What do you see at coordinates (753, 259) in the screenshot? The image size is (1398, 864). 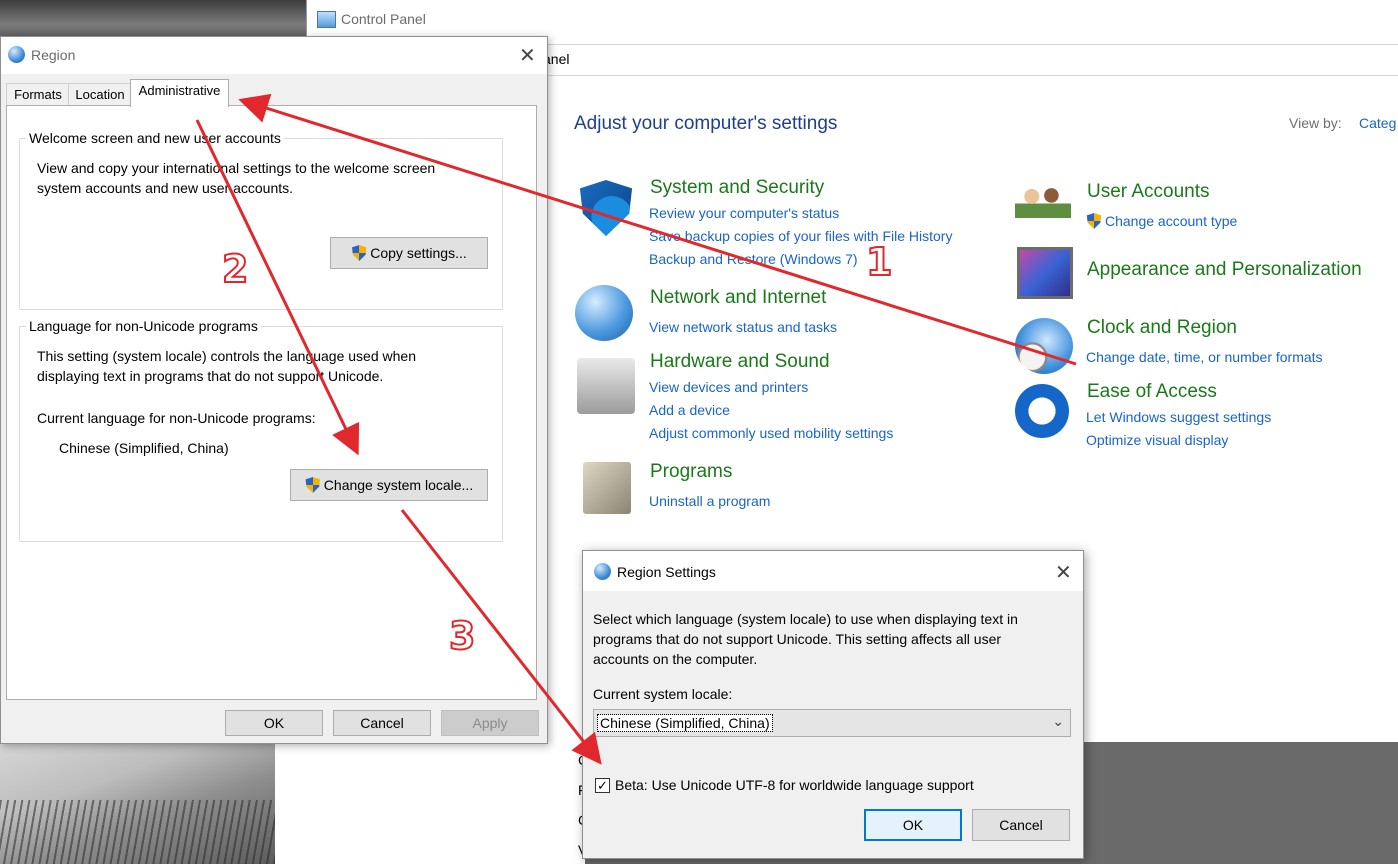 I see `link-backup-restore: Backup and Restore (Windows 7)` at bounding box center [753, 259].